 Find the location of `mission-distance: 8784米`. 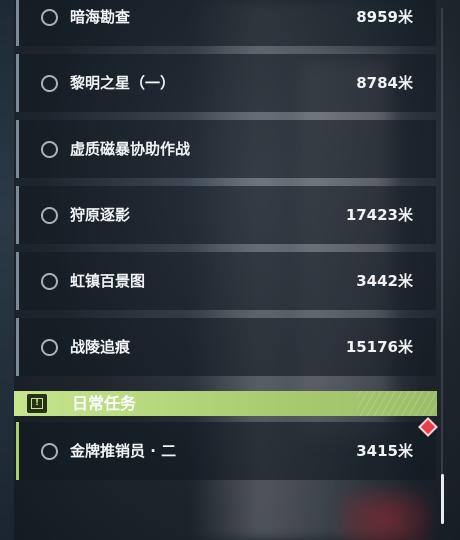

mission-distance: 8784米 is located at coordinates (384, 83).